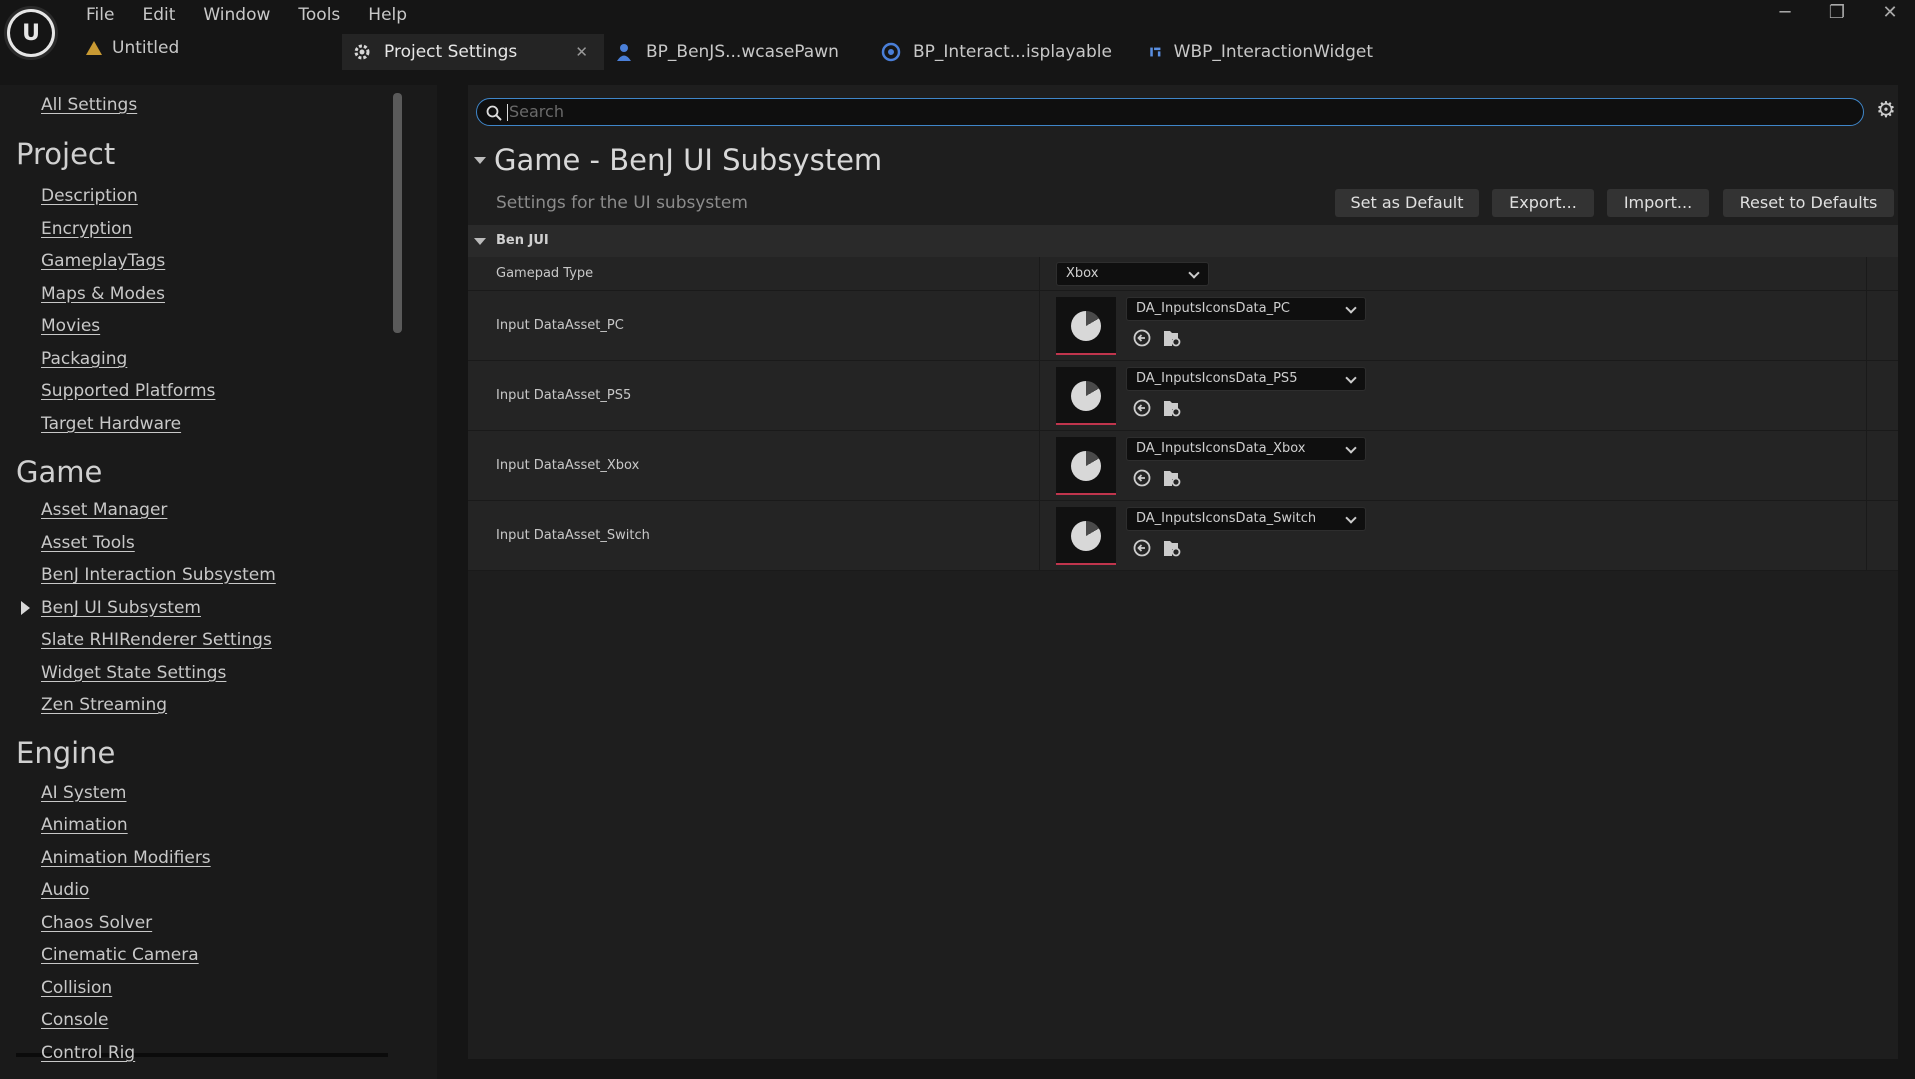  I want to click on sidebar-item-packaging: Packaging, so click(84, 359).